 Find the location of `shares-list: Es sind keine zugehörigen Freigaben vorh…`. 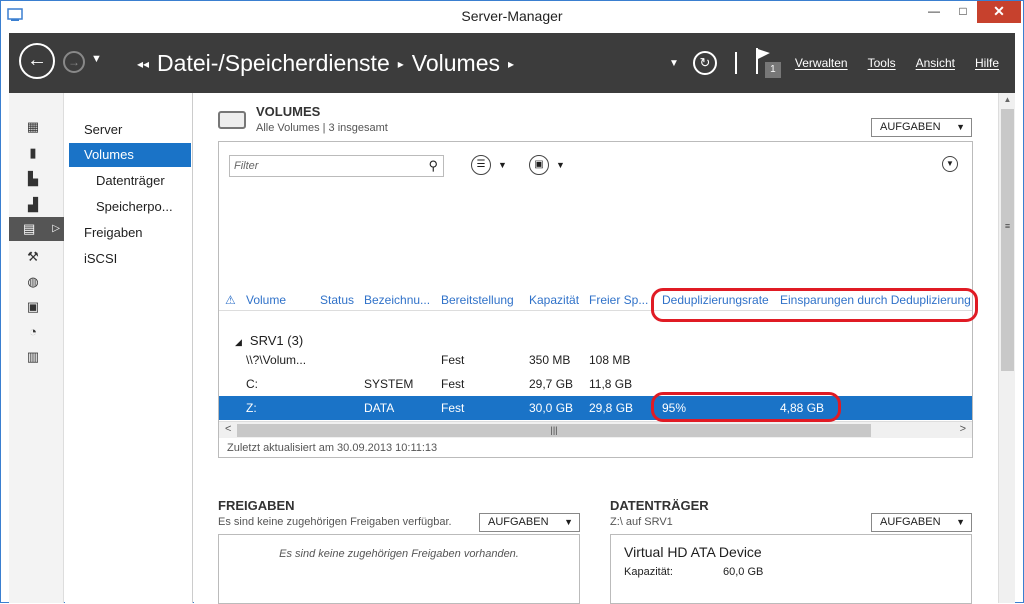

shares-list: Es sind keine zugehörigen Freigaben vorh… is located at coordinates (399, 569).